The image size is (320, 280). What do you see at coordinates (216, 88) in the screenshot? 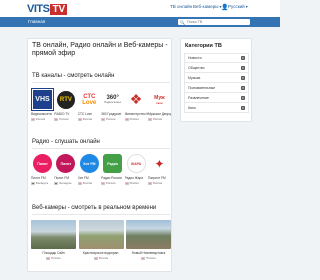
I see `category-item-educational: Познавательные 8` at bounding box center [216, 88].